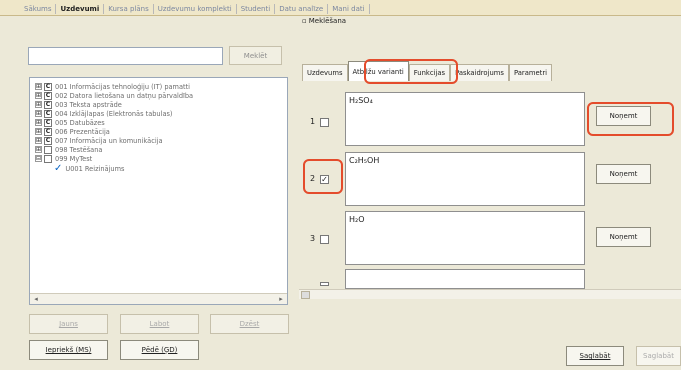 The height and width of the screenshot is (370, 681). I want to click on checkmark-icon: ✓, so click(58, 168).